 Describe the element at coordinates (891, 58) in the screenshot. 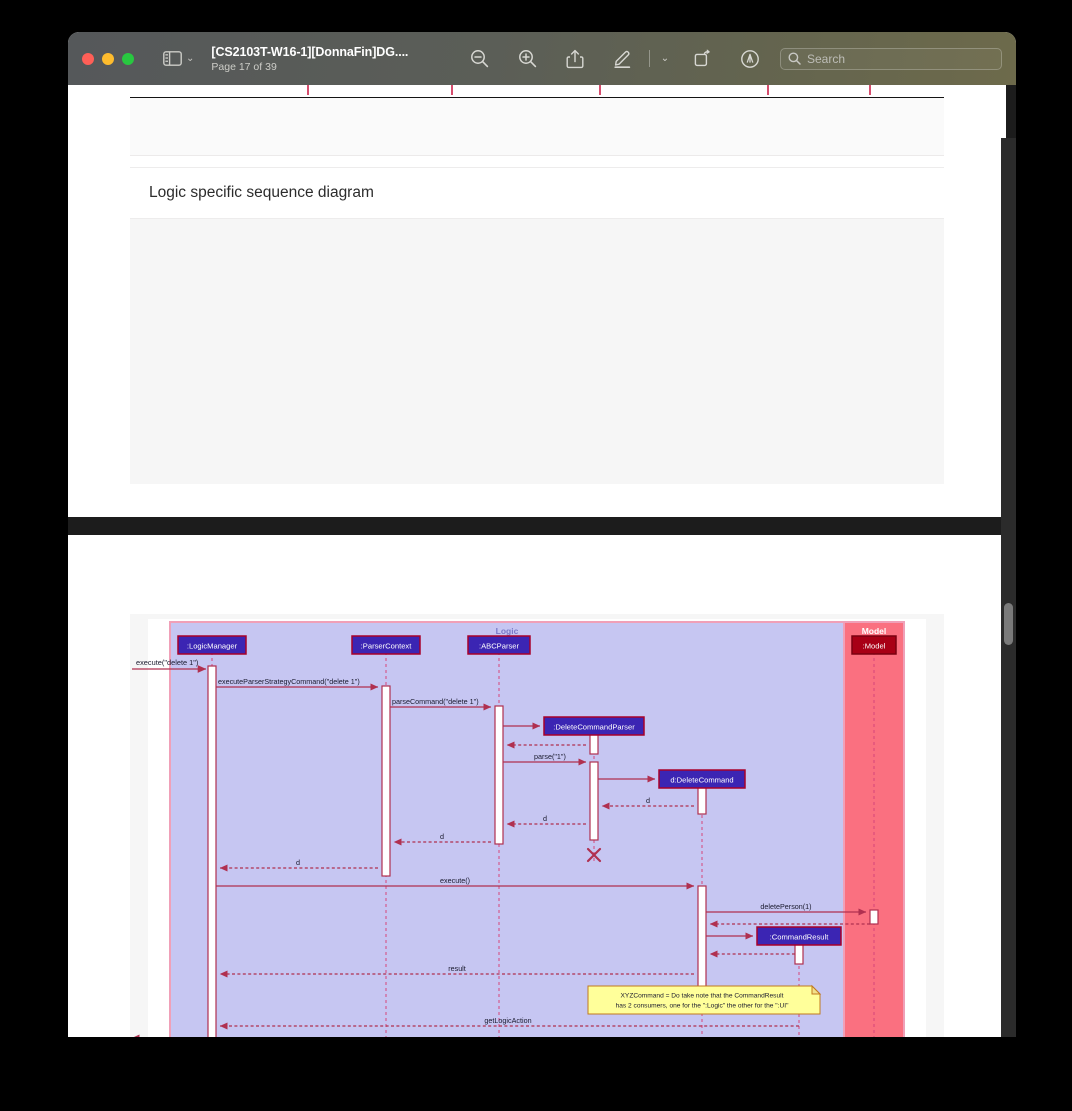

I see `search-field: Search` at that location.